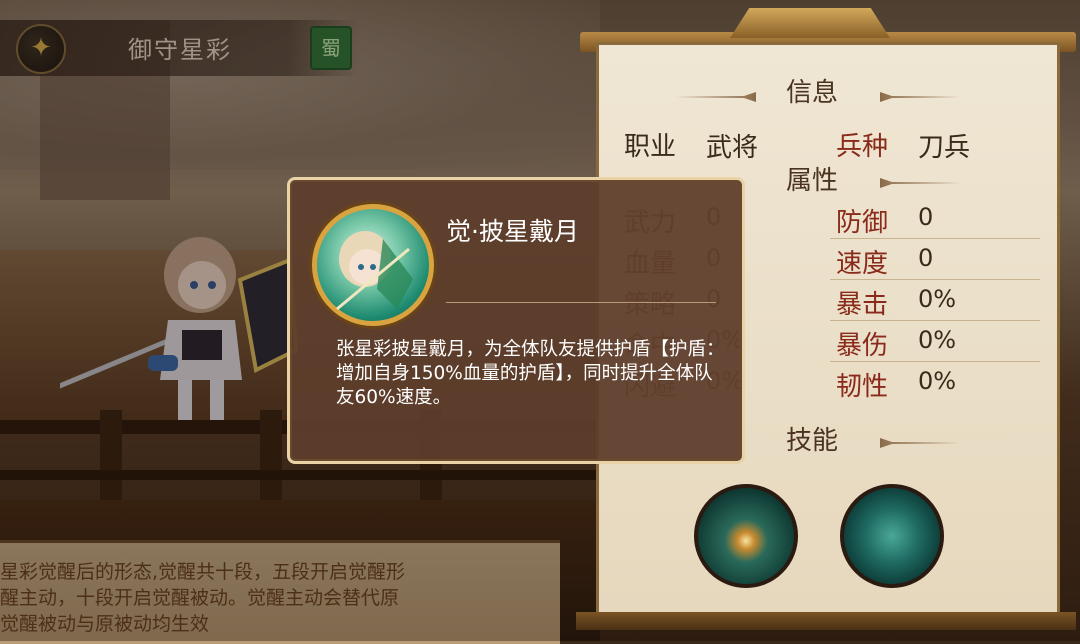 This screenshot has width=1080, height=644. I want to click on skill-portrait-icon, so click(373, 265).